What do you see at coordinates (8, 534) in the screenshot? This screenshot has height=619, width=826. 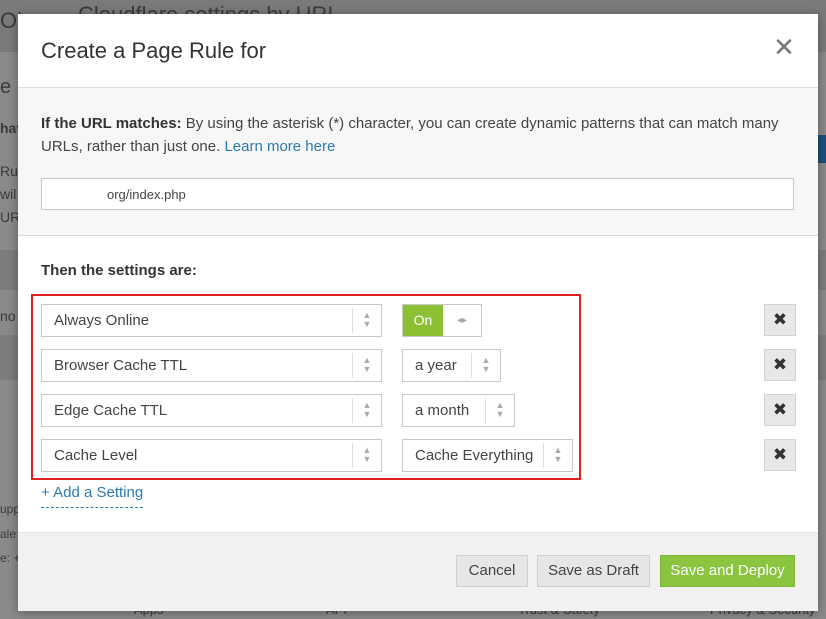 I see `background-text: ale` at bounding box center [8, 534].